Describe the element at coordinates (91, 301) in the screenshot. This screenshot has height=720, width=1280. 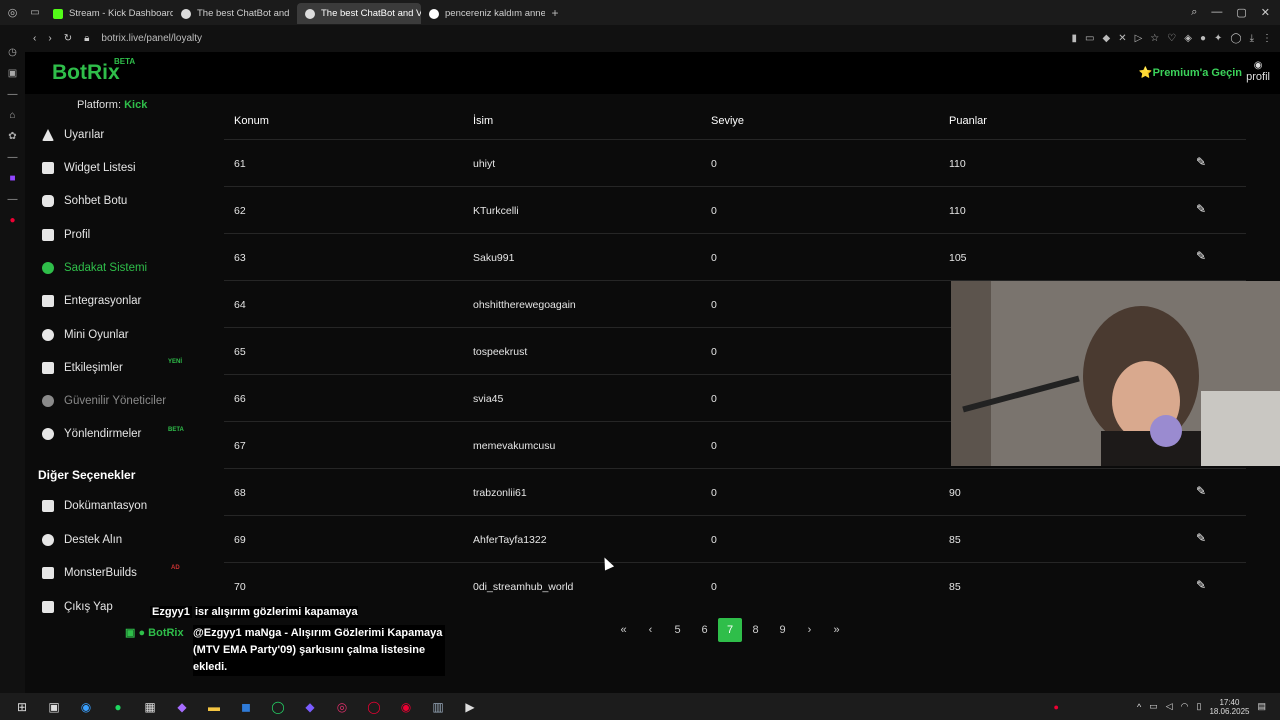
I see `sidebar-item-integrations: Entegrasyonlar` at that location.